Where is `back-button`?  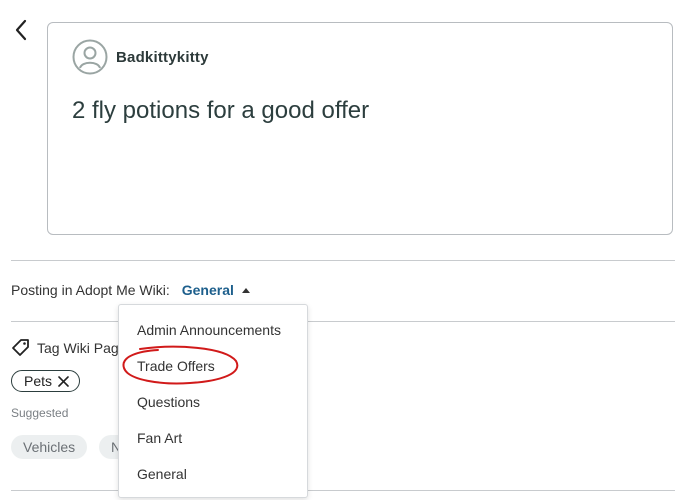 back-button is located at coordinates (21, 30).